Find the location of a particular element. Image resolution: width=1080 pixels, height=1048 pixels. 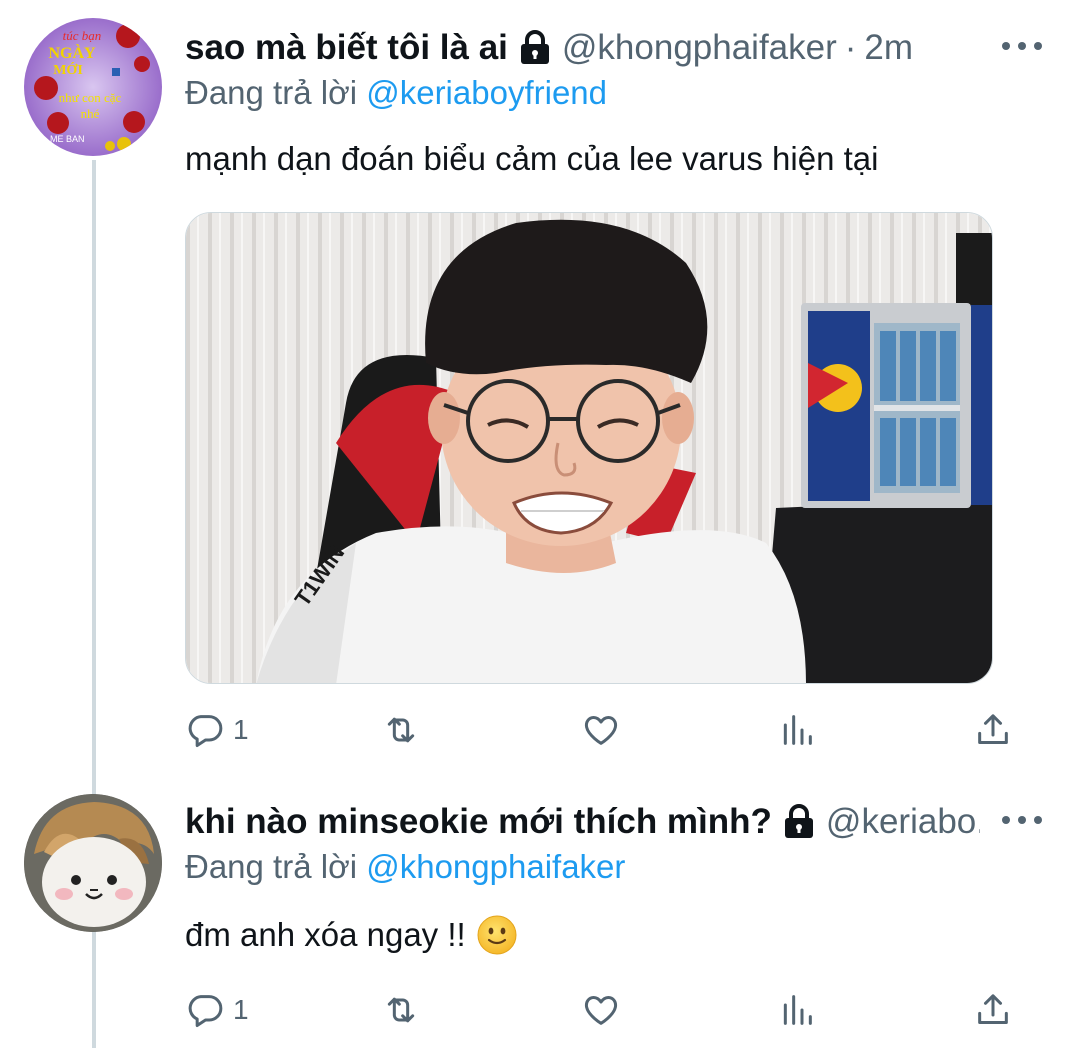

avatar-text-6: ME BAN is located at coordinates (67, 139).